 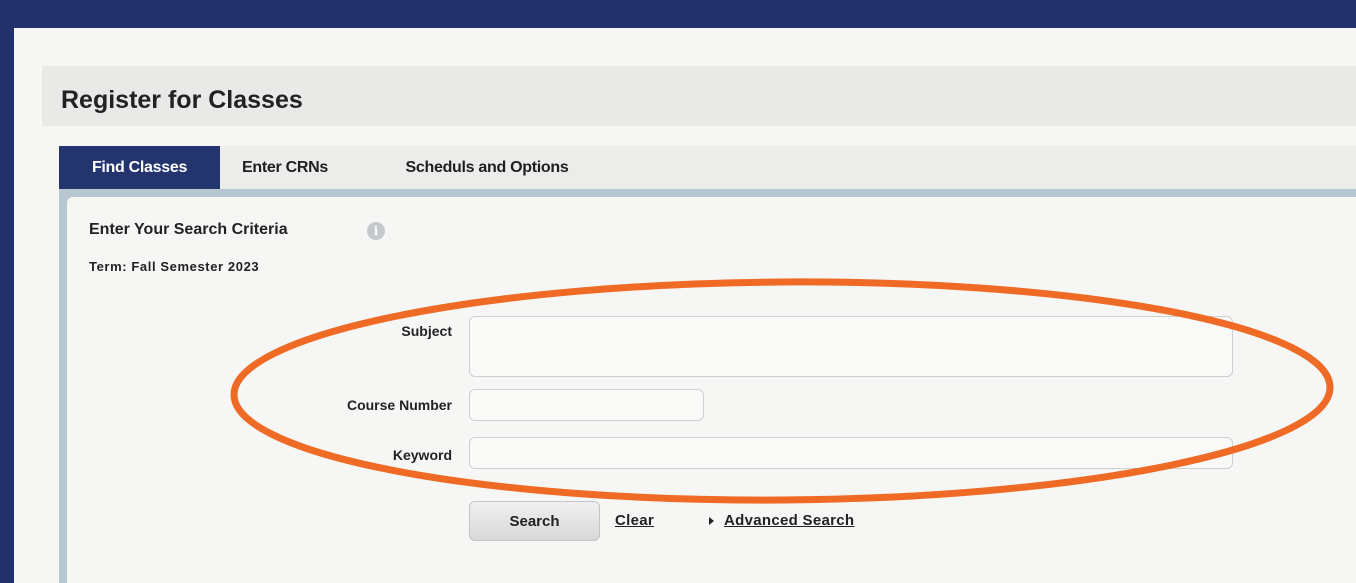 I want to click on caret-right-icon, so click(x=711, y=521).